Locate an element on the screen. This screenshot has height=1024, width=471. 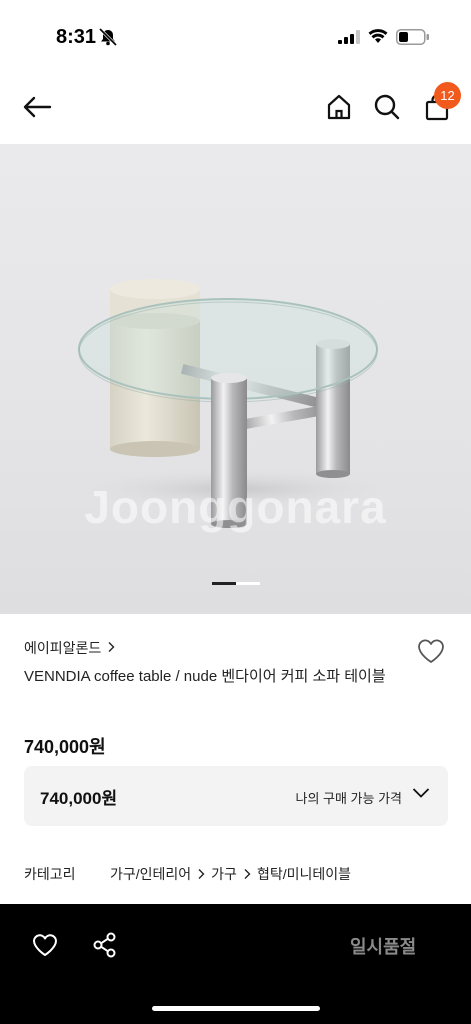
purchase-price-value: 740,000원 is located at coordinates (79, 798).